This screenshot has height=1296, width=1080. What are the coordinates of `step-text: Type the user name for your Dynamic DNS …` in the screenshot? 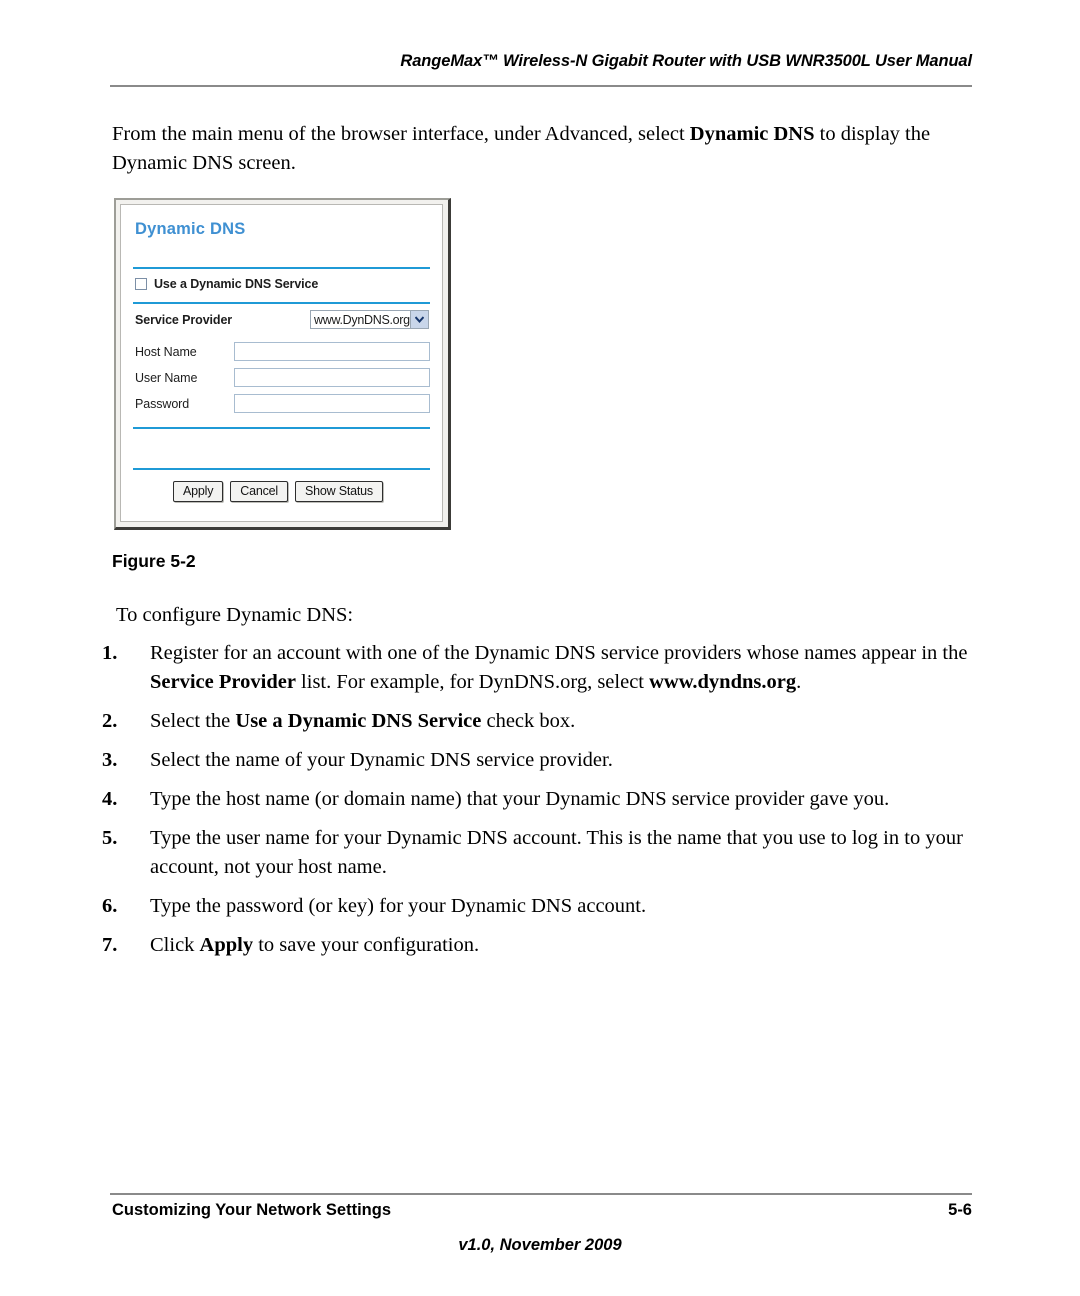 It's located at (556, 852).